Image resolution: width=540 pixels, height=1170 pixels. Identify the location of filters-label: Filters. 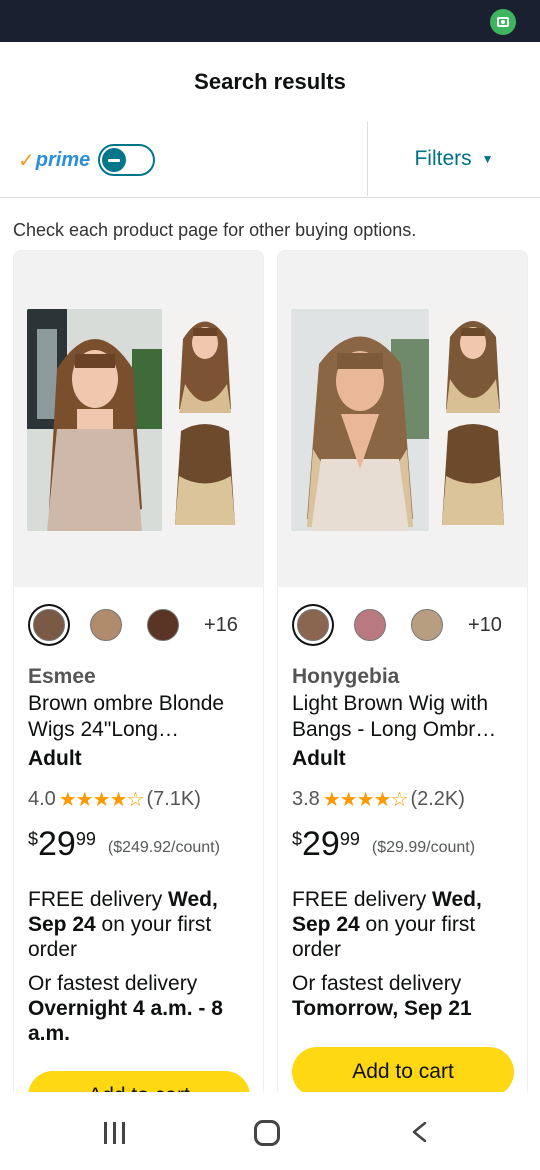
(443, 158).